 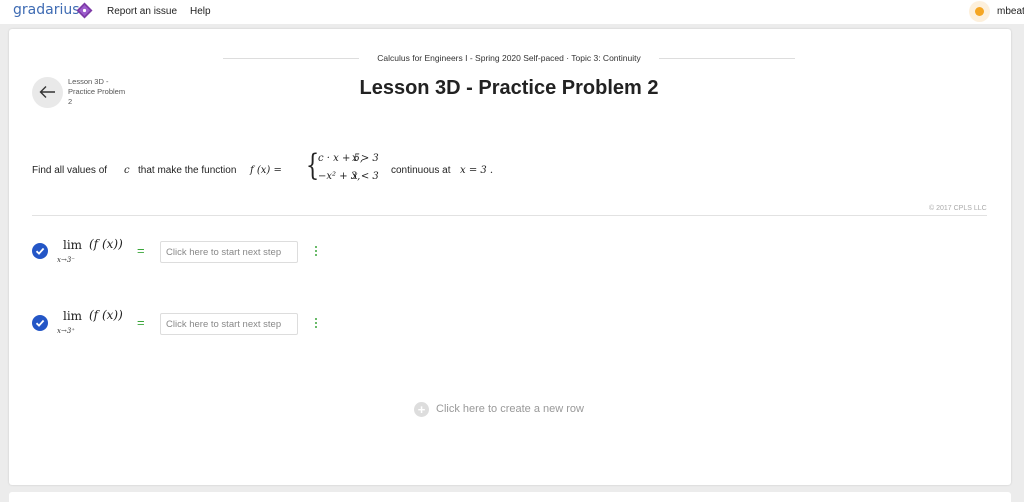 I want to click on case-1-condition: x > 3, so click(x=365, y=158).